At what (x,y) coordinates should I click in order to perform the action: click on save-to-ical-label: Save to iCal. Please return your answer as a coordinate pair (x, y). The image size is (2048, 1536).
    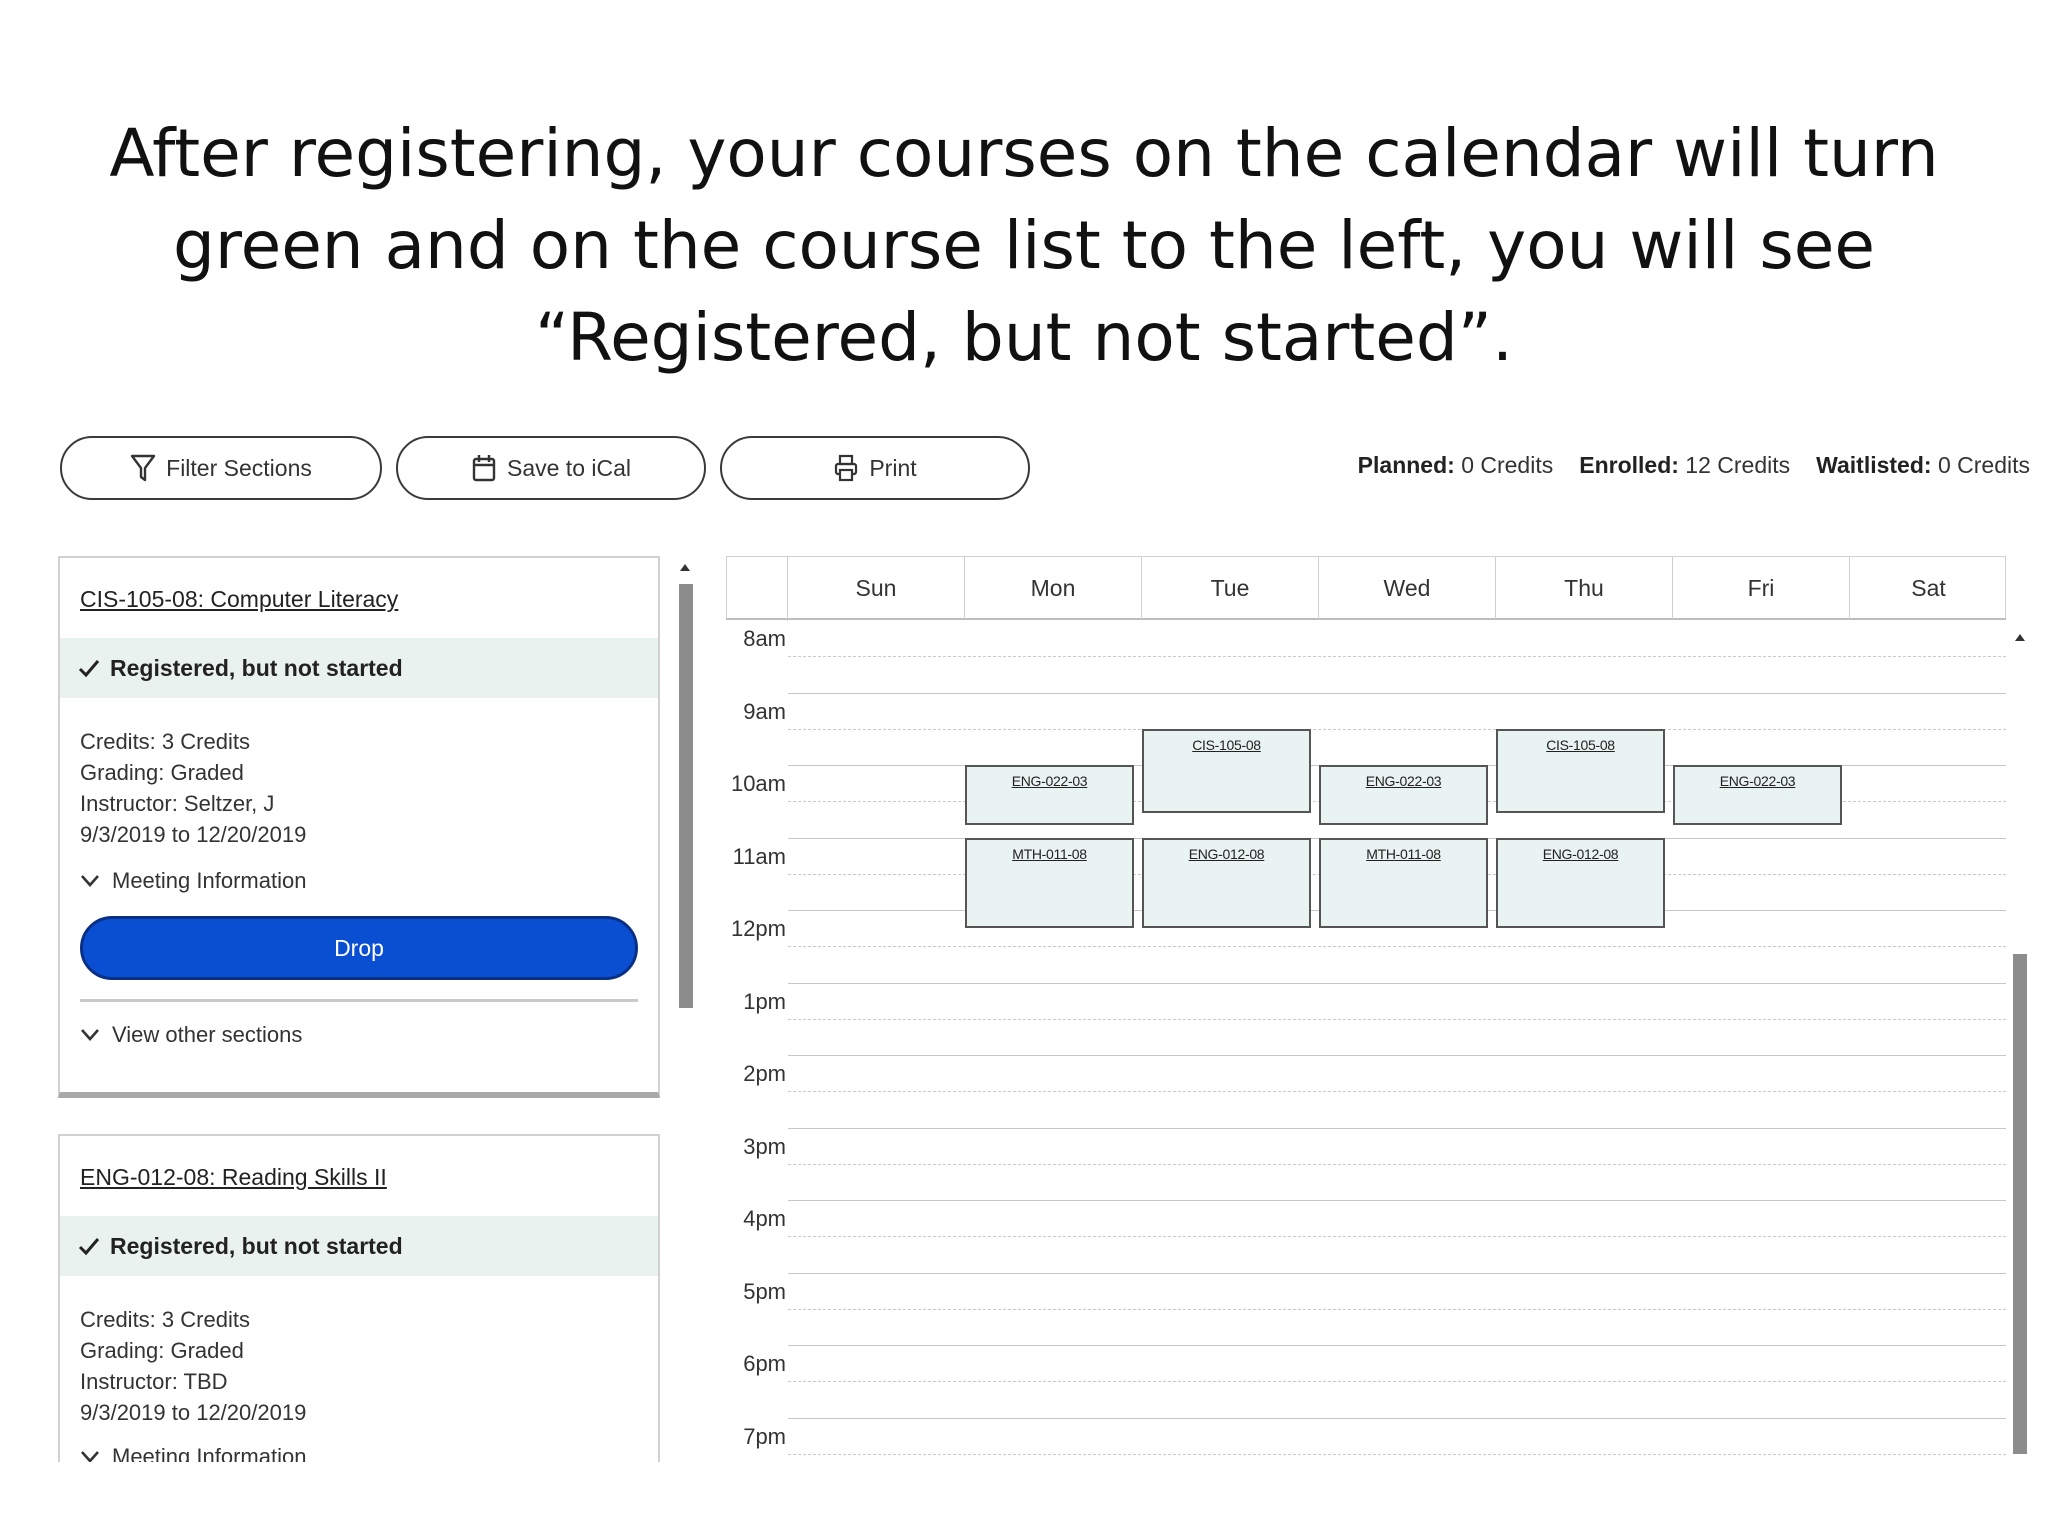
    Looking at the image, I should click on (568, 467).